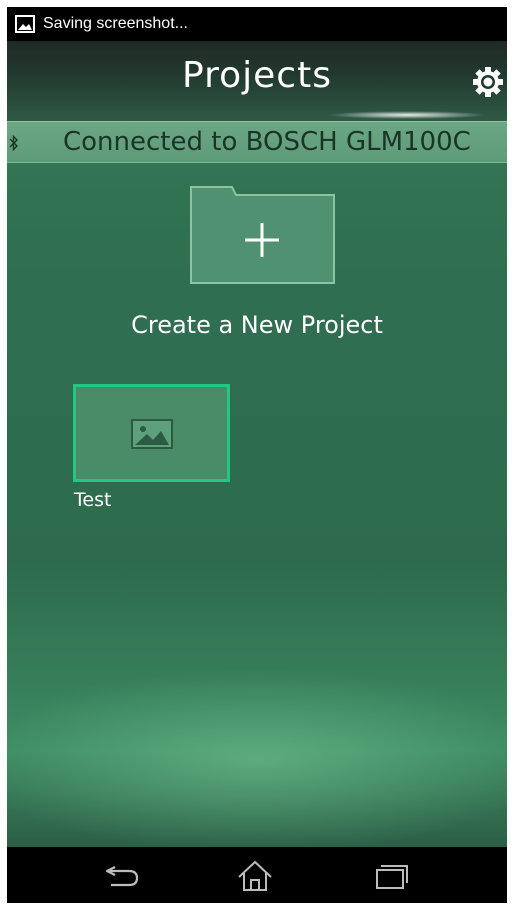 The image size is (514, 910). I want to click on project-name: Test, so click(93, 500).